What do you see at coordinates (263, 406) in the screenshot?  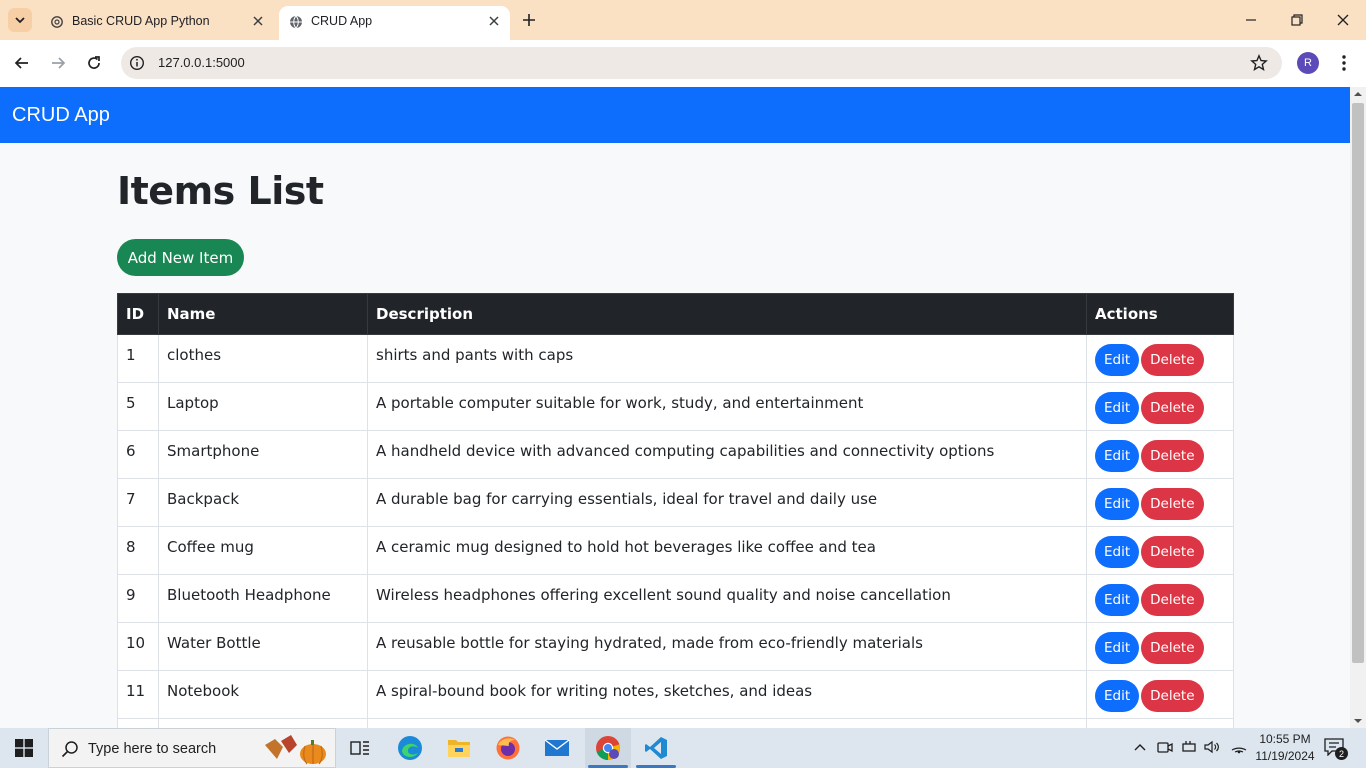 I see `cell-name: Laptop` at bounding box center [263, 406].